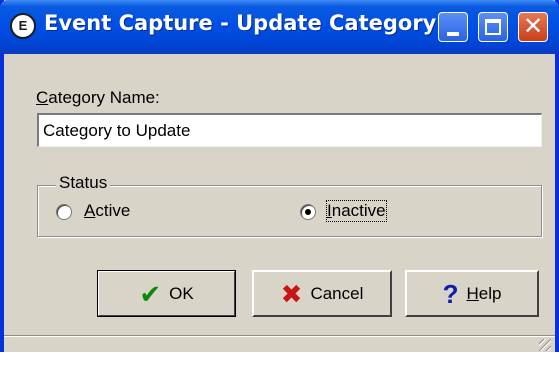 The width and height of the screenshot is (559, 371). Describe the element at coordinates (484, 293) in the screenshot. I see `help-button-label: Help` at that location.